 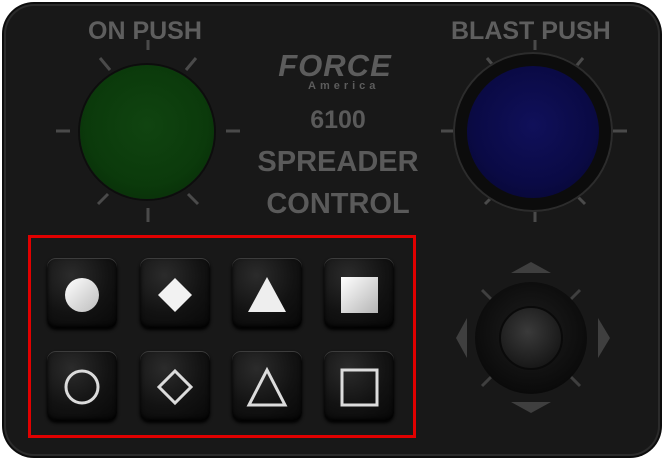 I want to click on diag-tick-nw, so click(x=487, y=295).